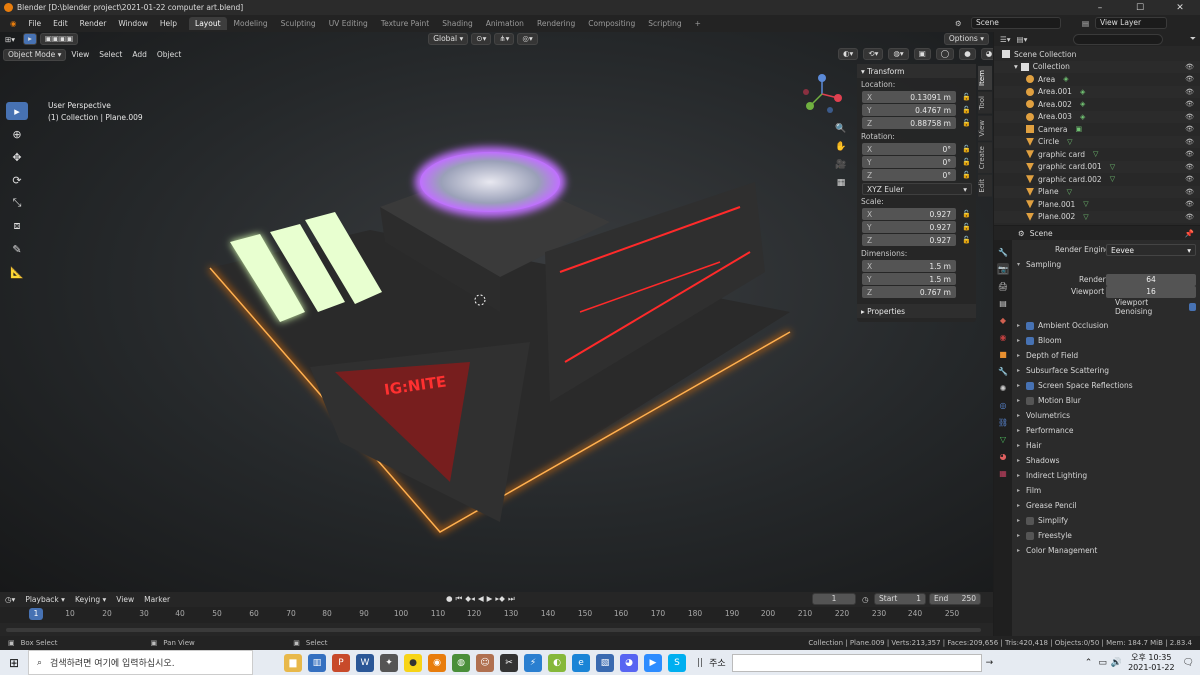 The width and height of the screenshot is (1200, 675). I want to click on physics-tab-icon: ◎, so click(1003, 405).